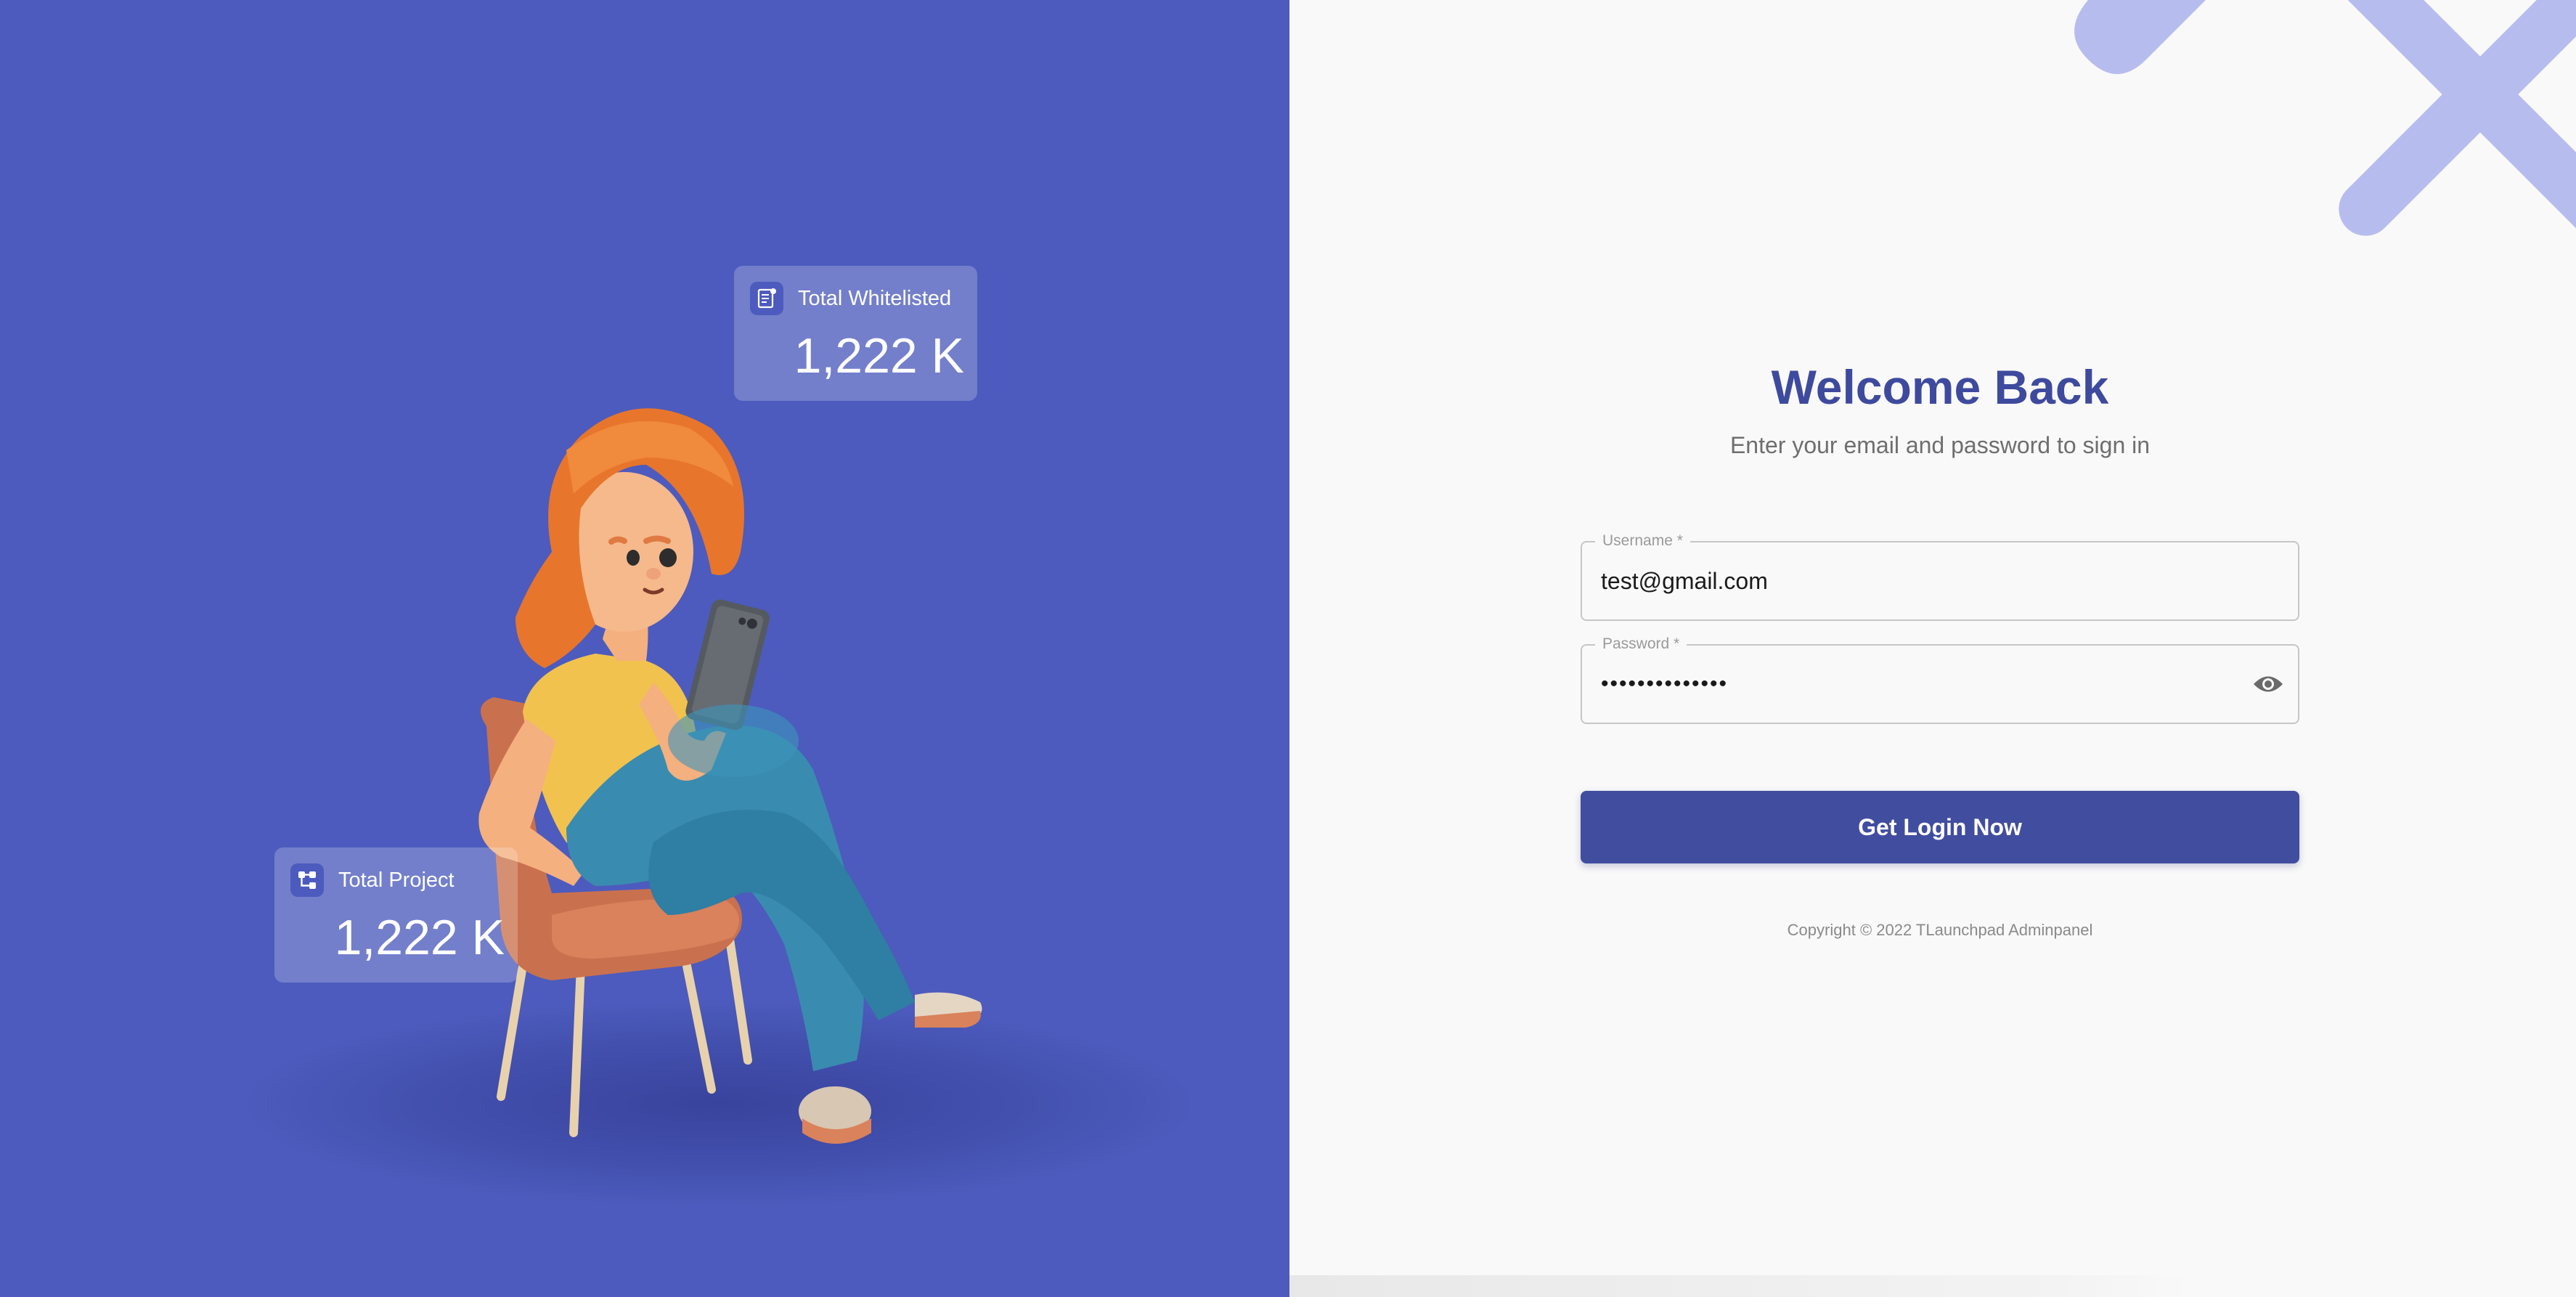 The width and height of the screenshot is (2576, 1297). What do you see at coordinates (766, 298) in the screenshot?
I see `document-icon` at bounding box center [766, 298].